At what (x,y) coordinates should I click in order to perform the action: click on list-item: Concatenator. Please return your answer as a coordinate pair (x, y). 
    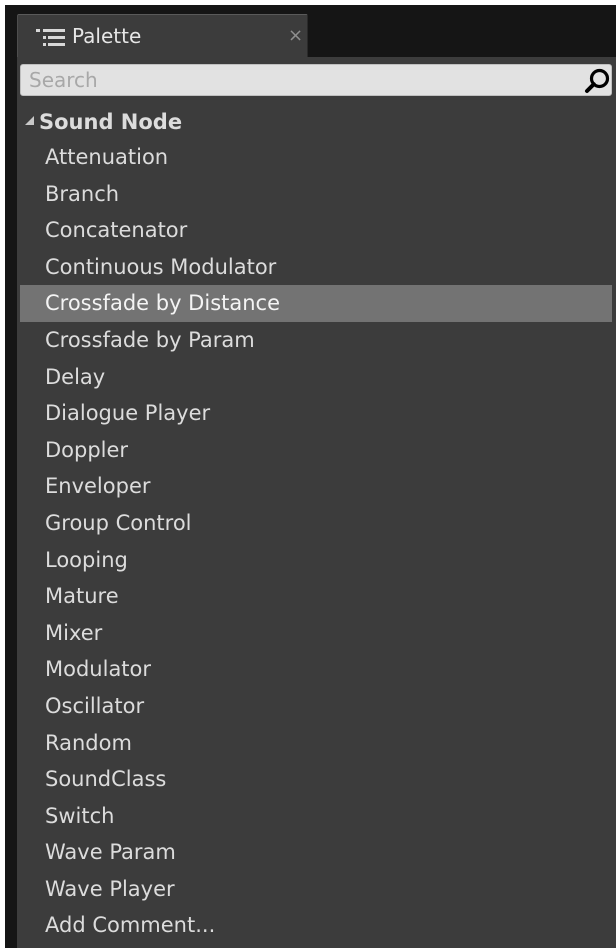
    Looking at the image, I should click on (316, 230).